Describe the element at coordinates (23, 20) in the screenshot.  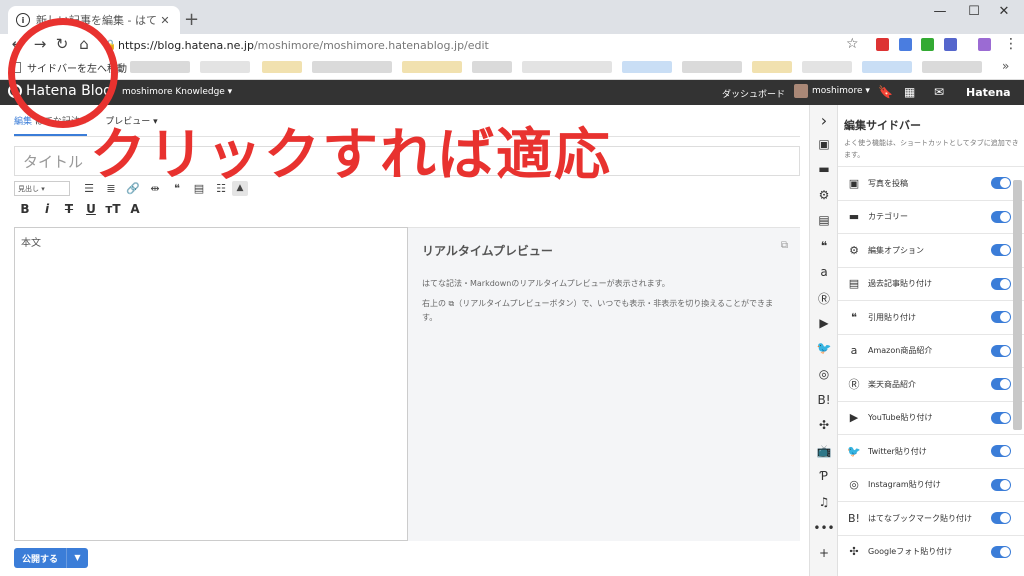
I see `hatena-favicon-icon: i` at that location.